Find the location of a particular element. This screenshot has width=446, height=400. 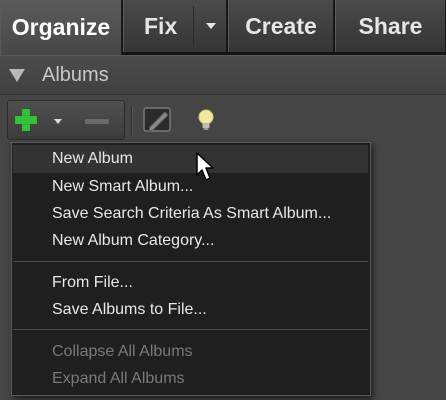

tab-create-label: Create is located at coordinates (281, 25).